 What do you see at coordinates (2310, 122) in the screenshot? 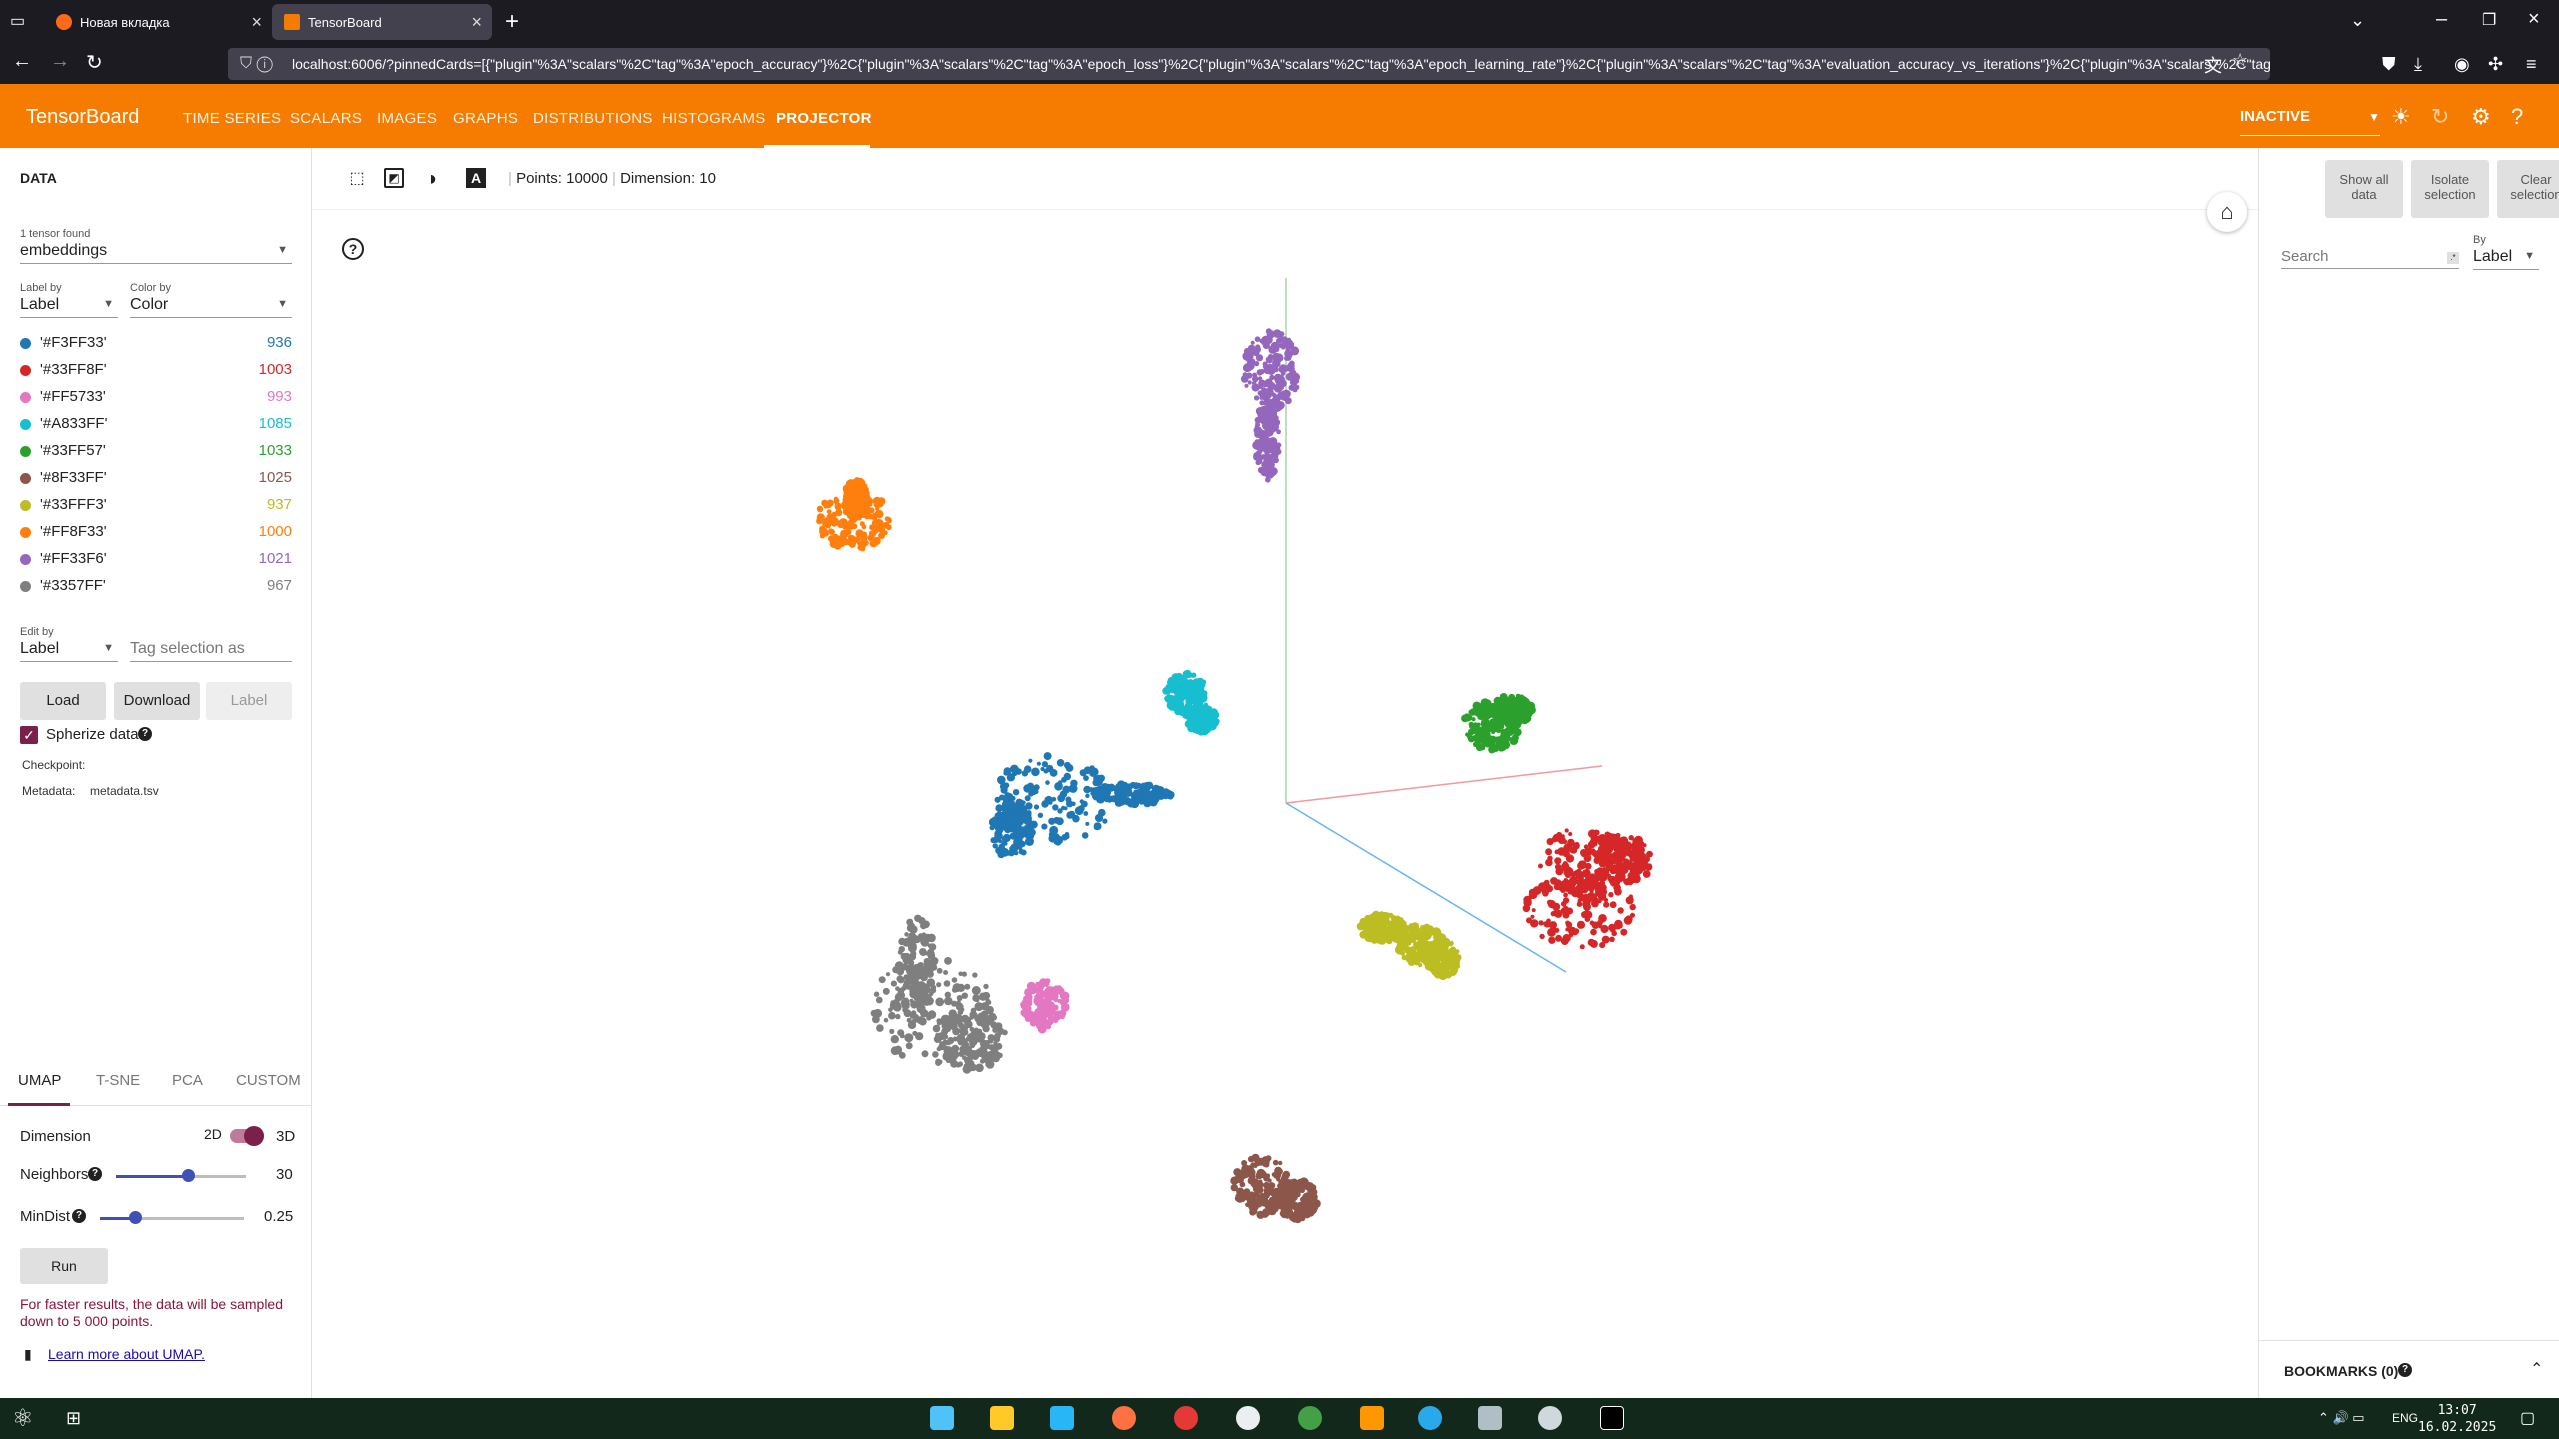
I see `plugin-select: INACTIVE ▼` at bounding box center [2310, 122].